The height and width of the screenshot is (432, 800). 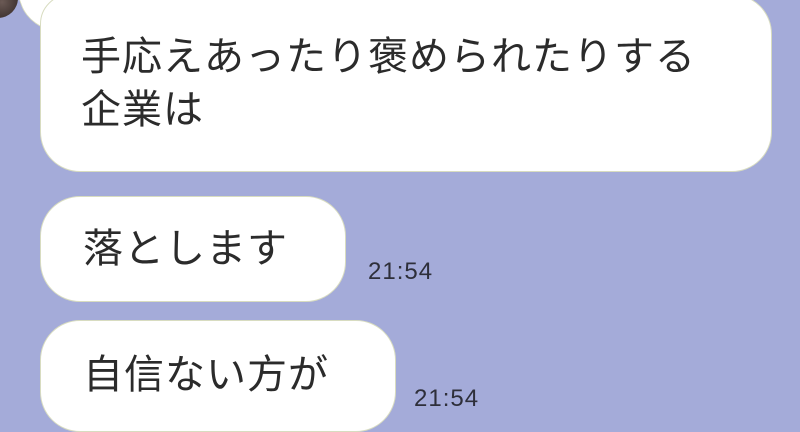 What do you see at coordinates (206, 375) in the screenshot?
I see `message-text-3: 自信ない方が` at bounding box center [206, 375].